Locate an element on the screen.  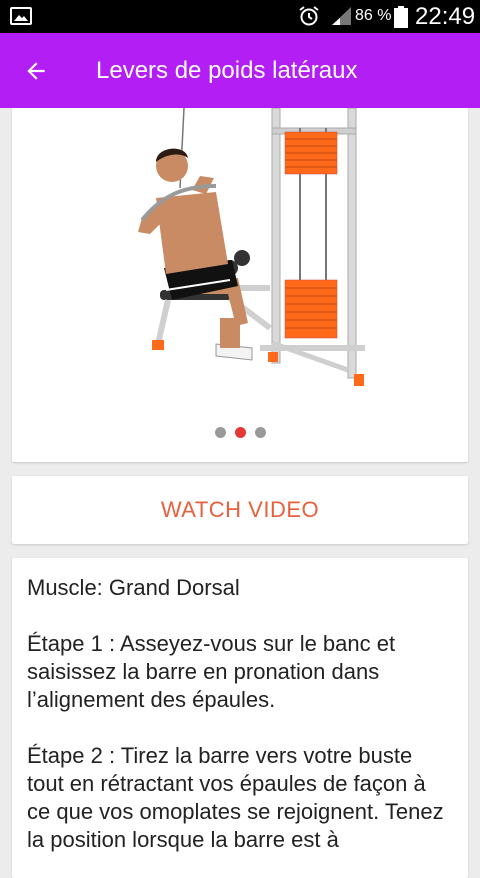
signal-icon is located at coordinates (341, 16).